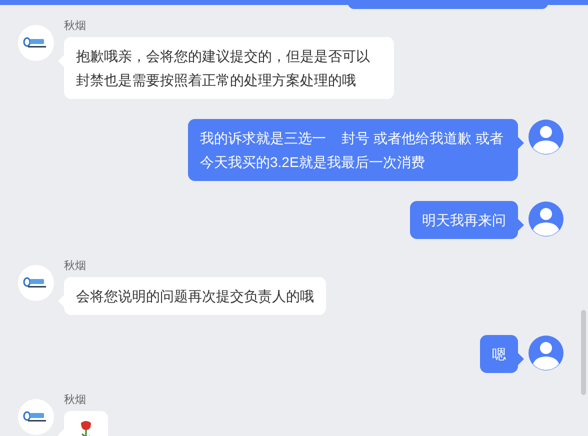  I want to click on message-bubble: 我的诉求就是三选一 封号 或者他给我道歉 或者今天我买的3.2E就是我最后一次消费, so click(353, 150).